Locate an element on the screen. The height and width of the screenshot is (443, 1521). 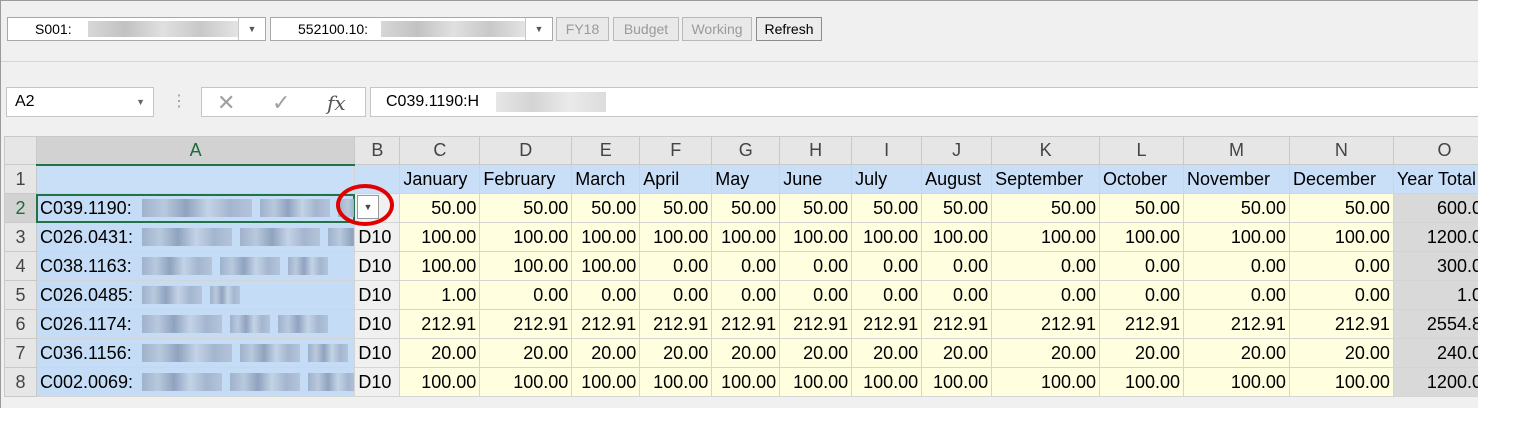
column-header-k: K is located at coordinates (1046, 150).